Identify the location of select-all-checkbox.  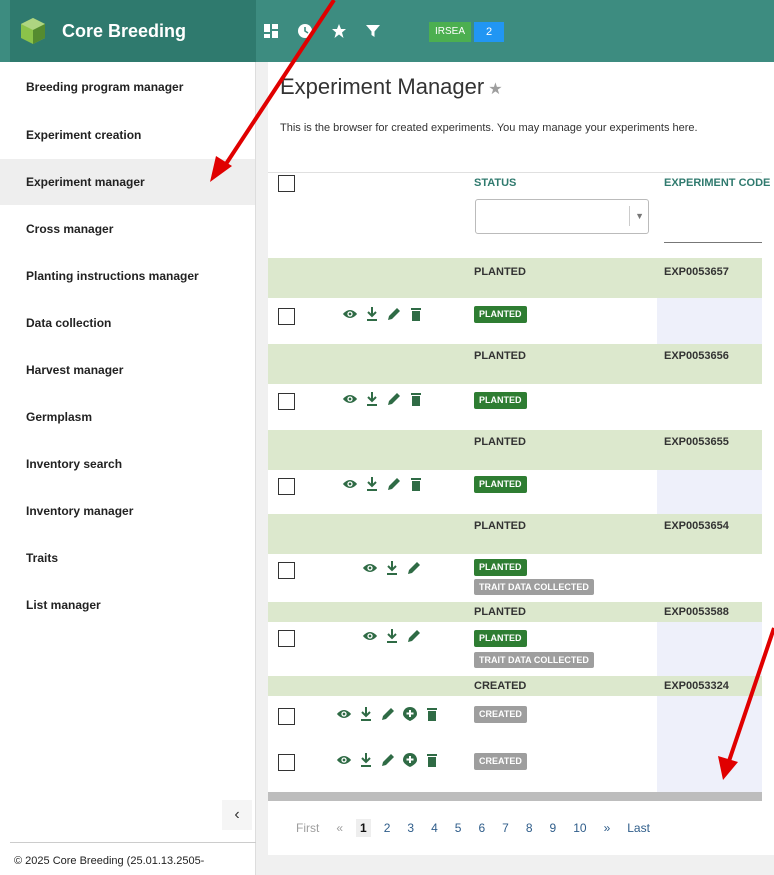
(286, 183).